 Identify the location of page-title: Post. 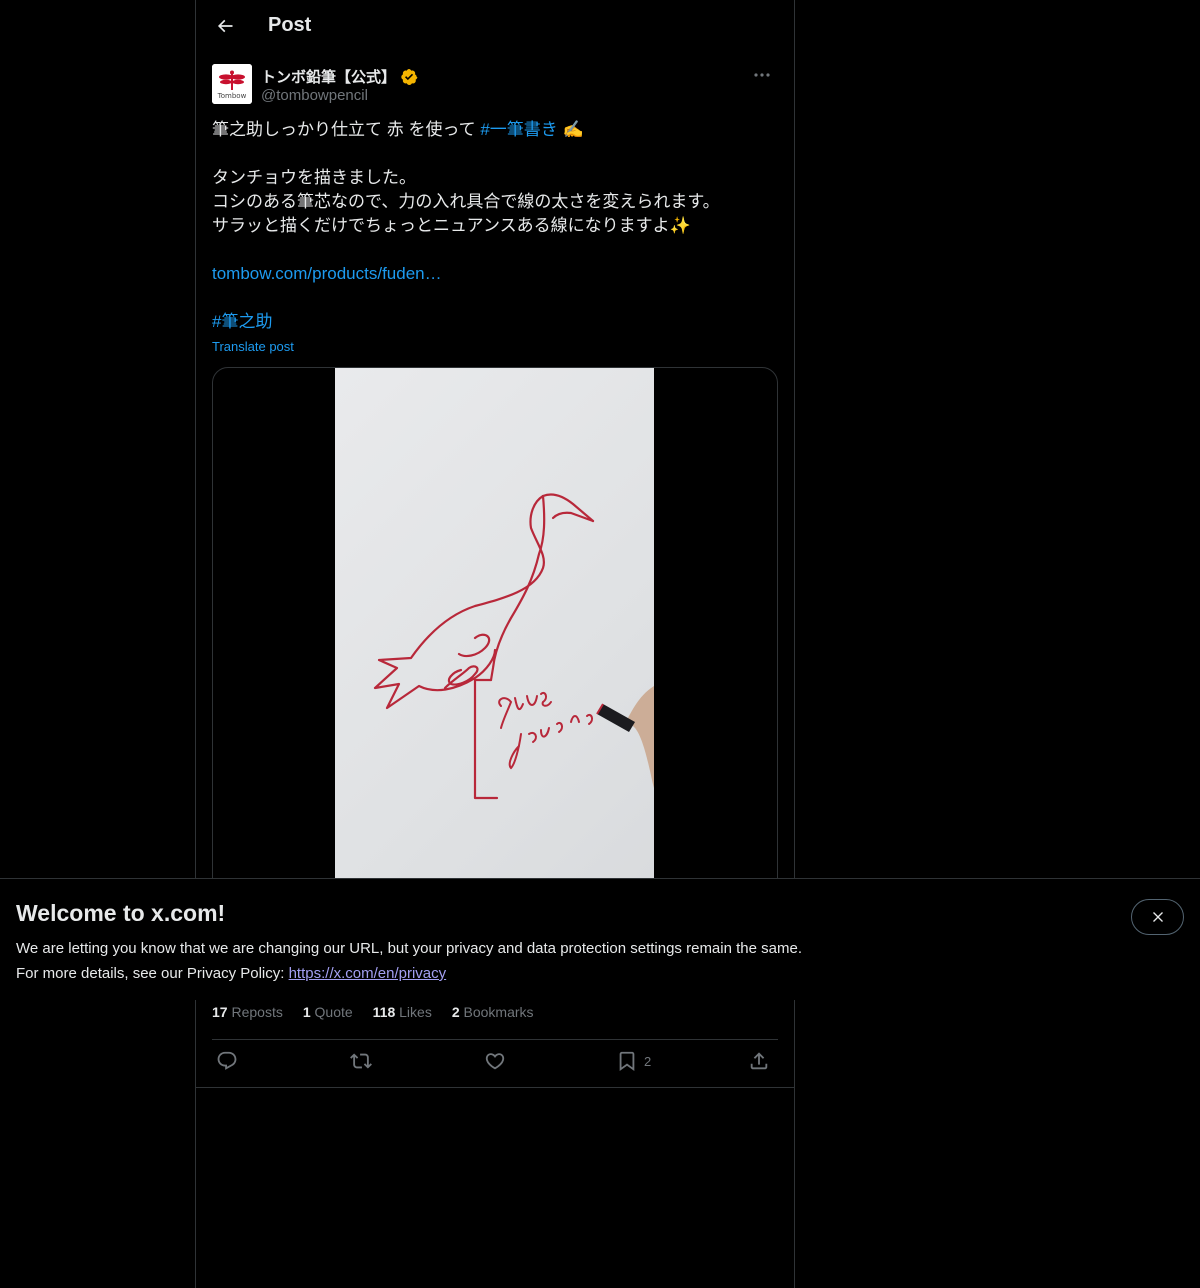
(290, 25).